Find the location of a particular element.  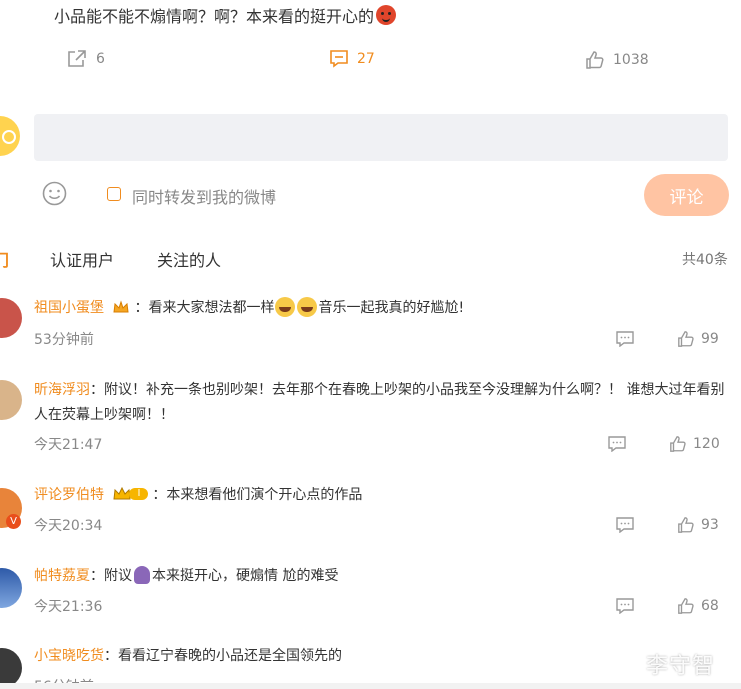

tab-verified: 认证用户 is located at coordinates (82, 259).